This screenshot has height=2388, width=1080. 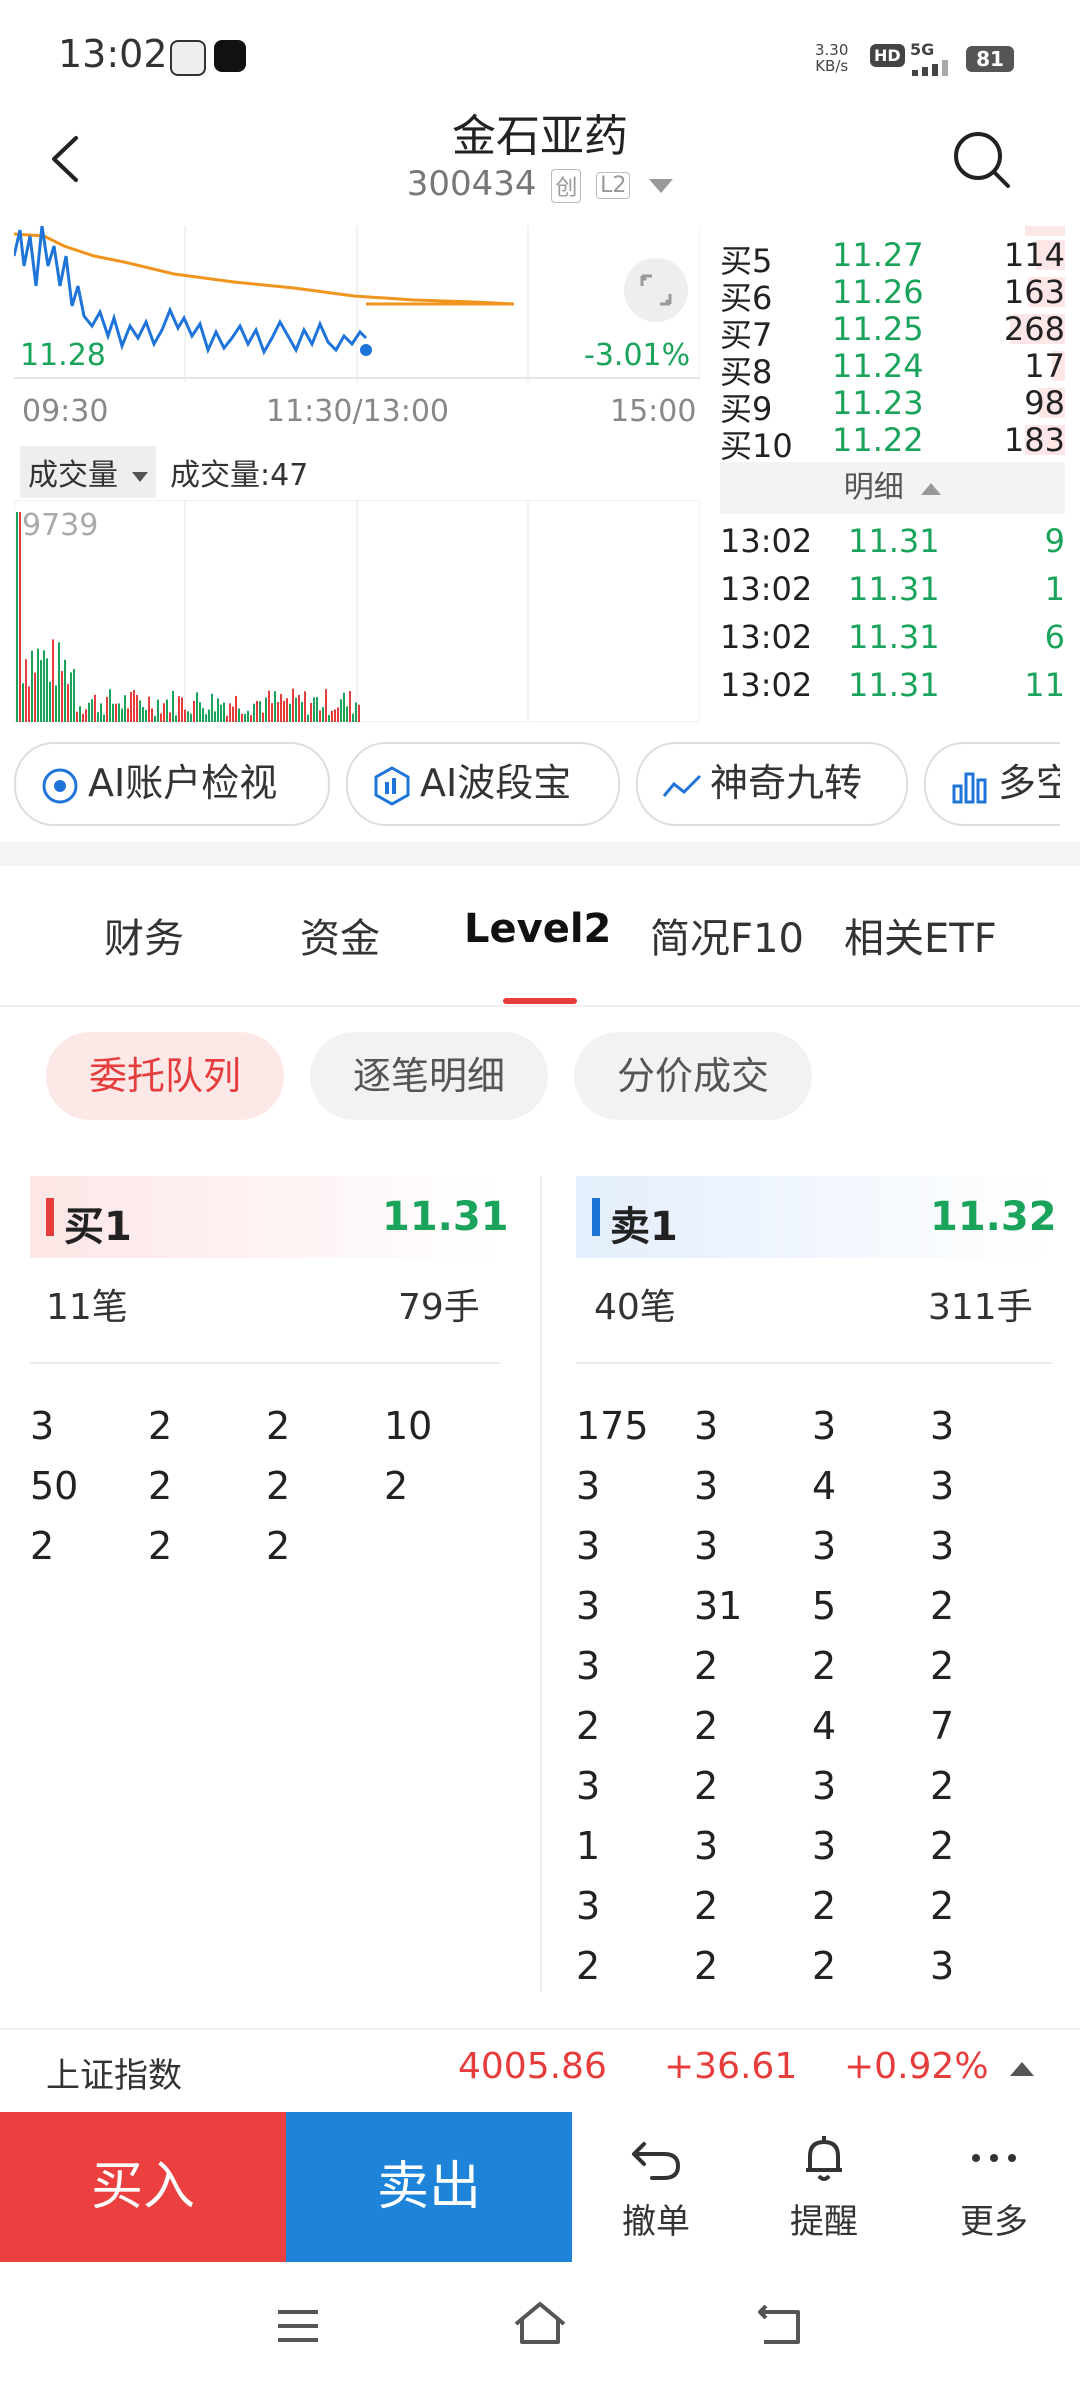 I want to click on tab-funds: 资金, so click(x=340, y=935).